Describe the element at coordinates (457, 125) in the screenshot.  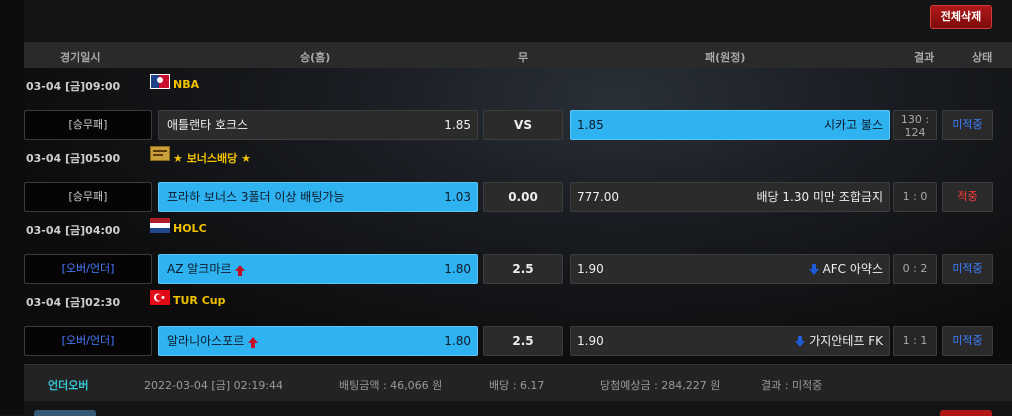
I see `home-odds: 1.85` at that location.